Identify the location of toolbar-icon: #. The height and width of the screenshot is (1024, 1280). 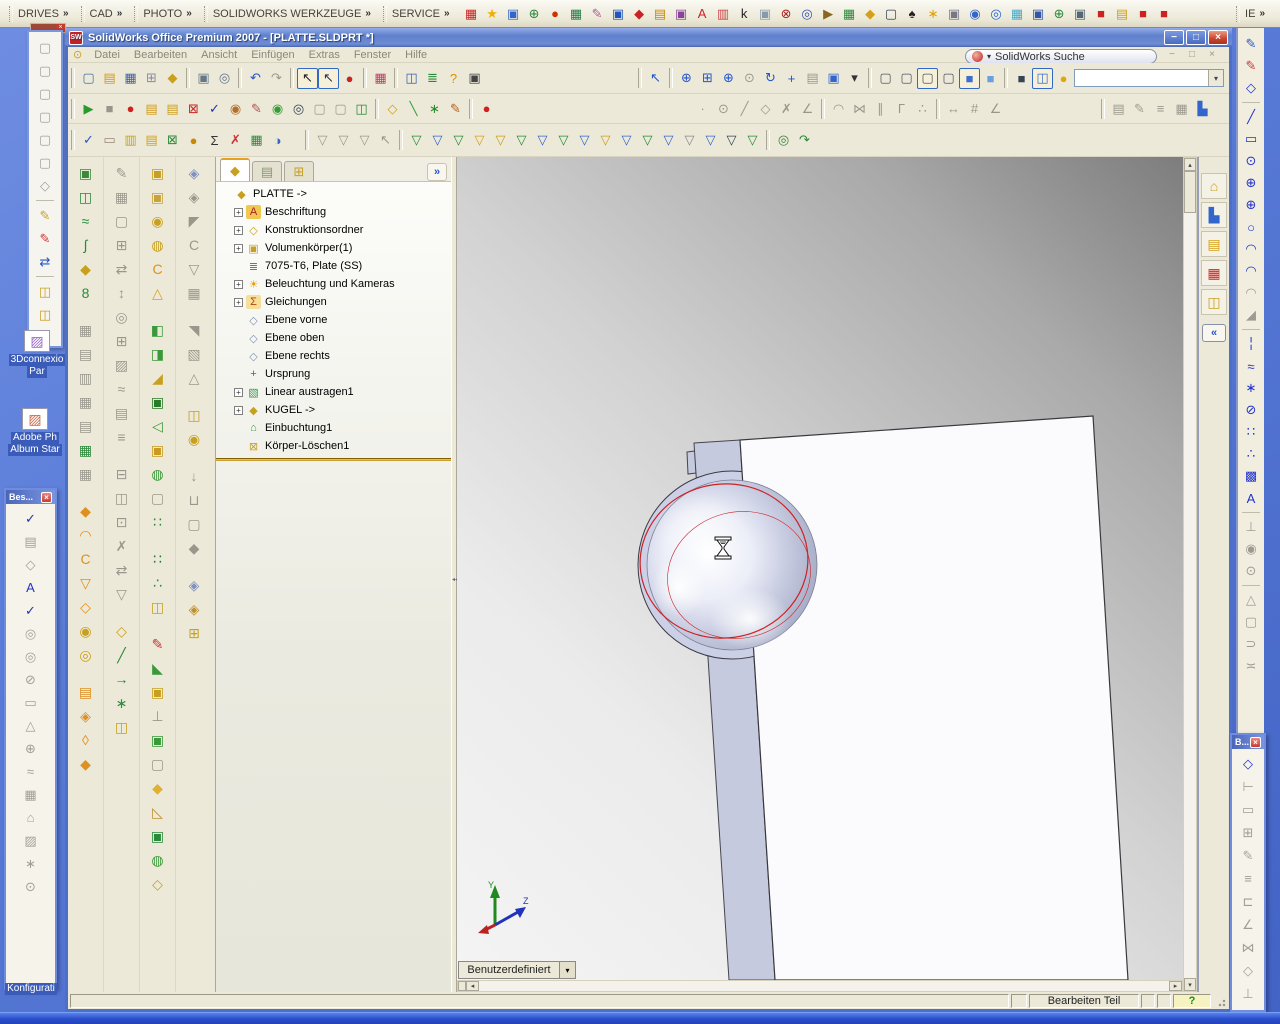
(974, 108).